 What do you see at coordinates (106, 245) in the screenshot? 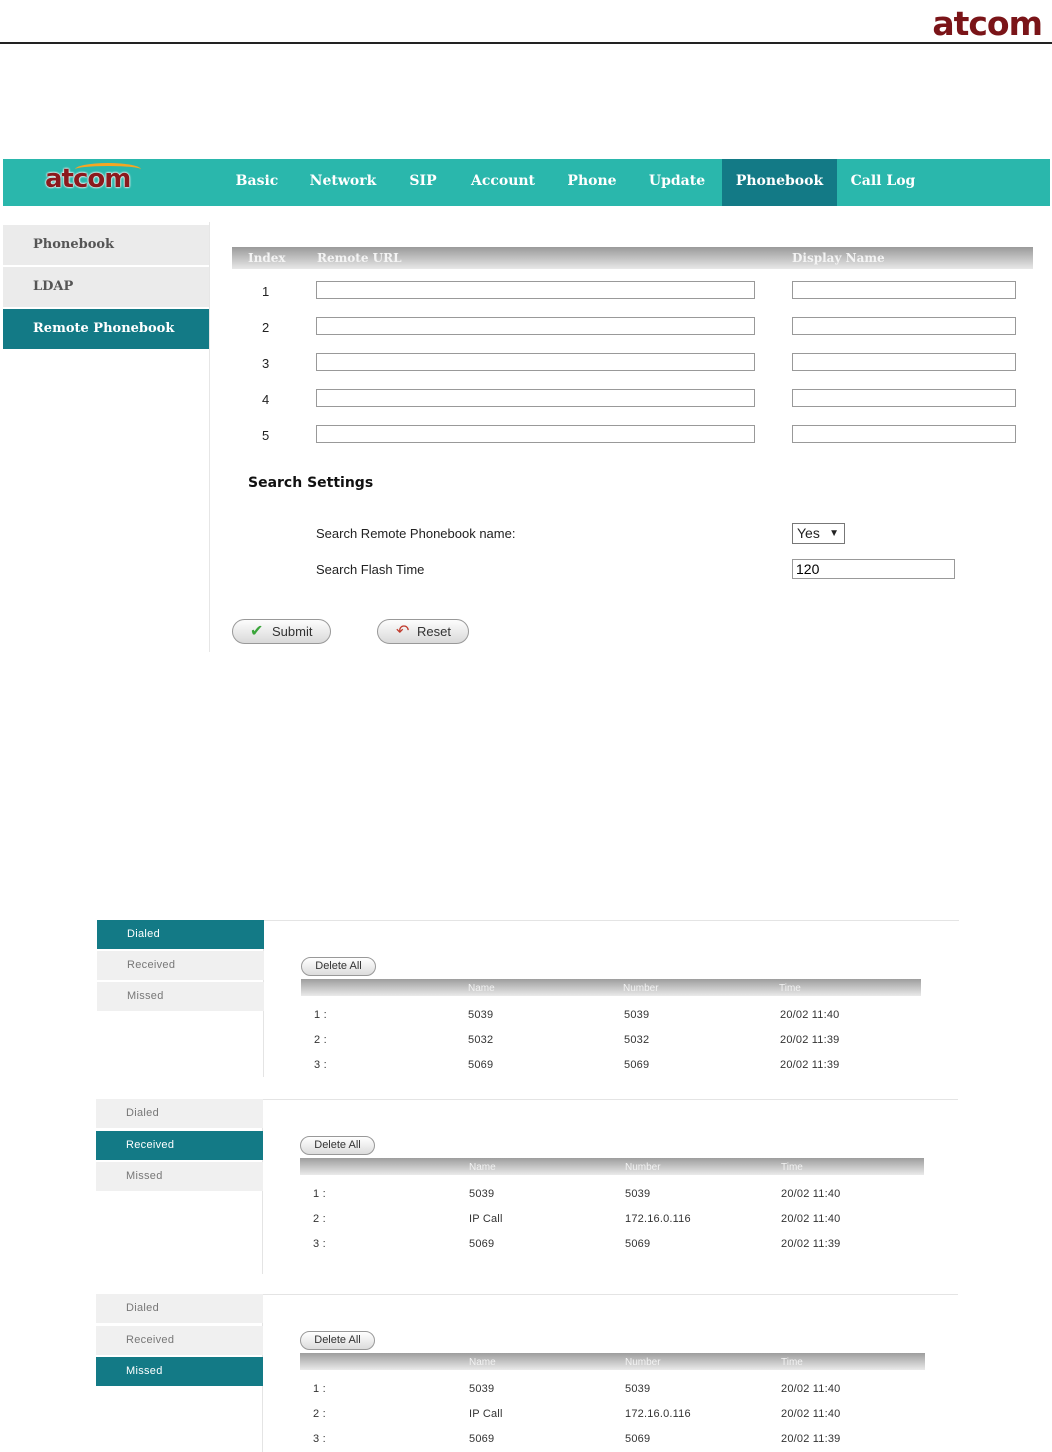
I see `sidebar-item-phonebook: Phonebook` at bounding box center [106, 245].